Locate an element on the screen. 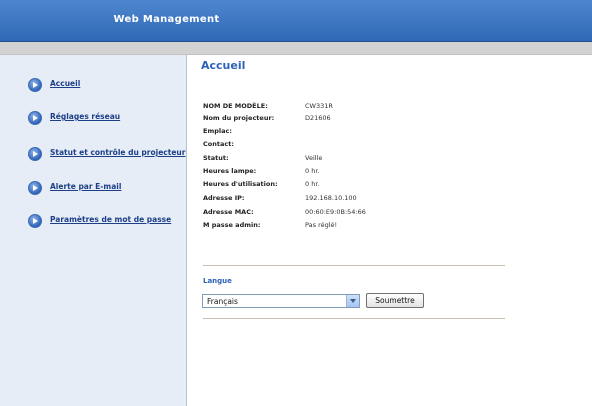 This screenshot has width=592, height=406. info-value: Pas réglé! is located at coordinates (321, 225).